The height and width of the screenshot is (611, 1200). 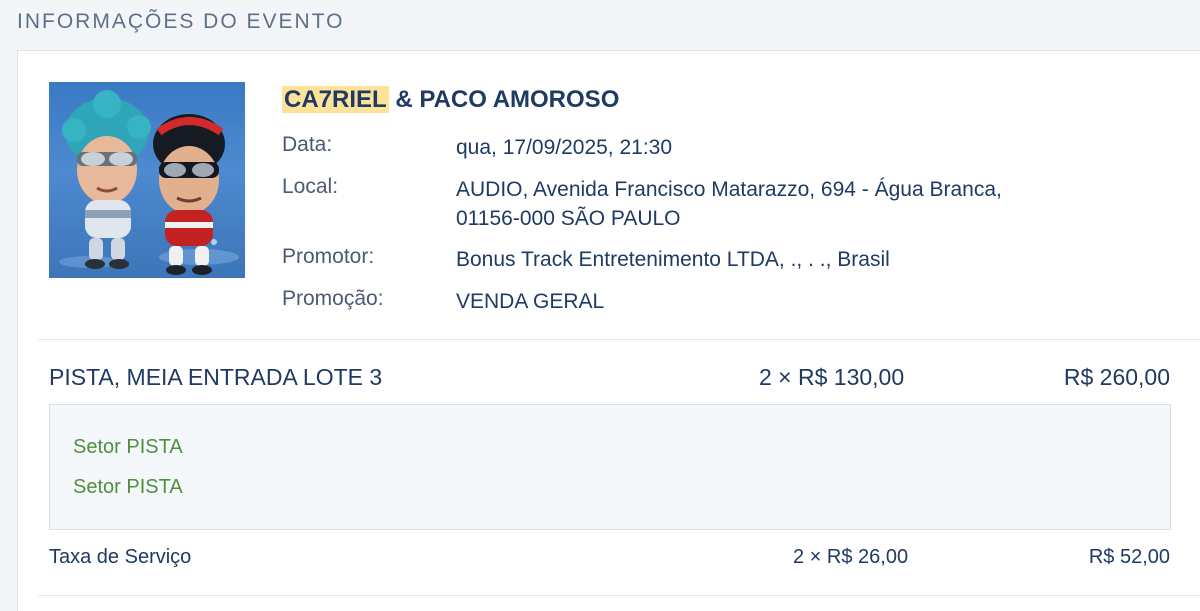 What do you see at coordinates (1116, 377) in the screenshot?
I see `ticket-total: R$ 260,00` at bounding box center [1116, 377].